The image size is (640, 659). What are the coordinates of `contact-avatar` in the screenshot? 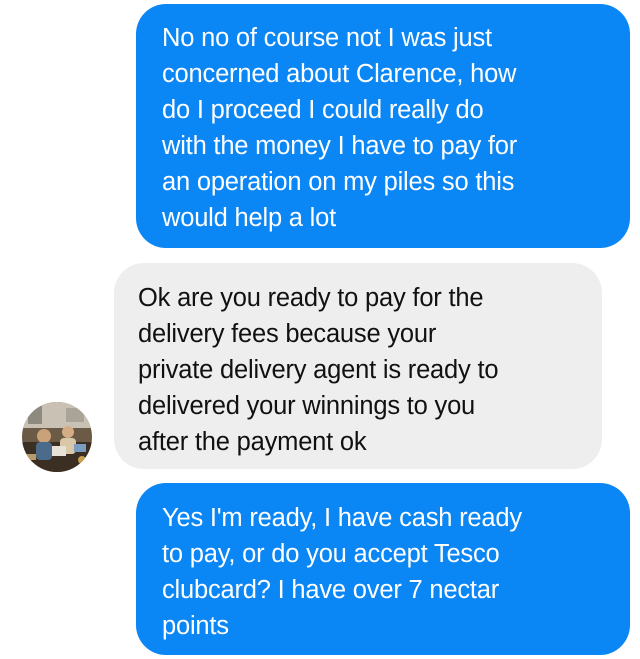 It's located at (57, 437).